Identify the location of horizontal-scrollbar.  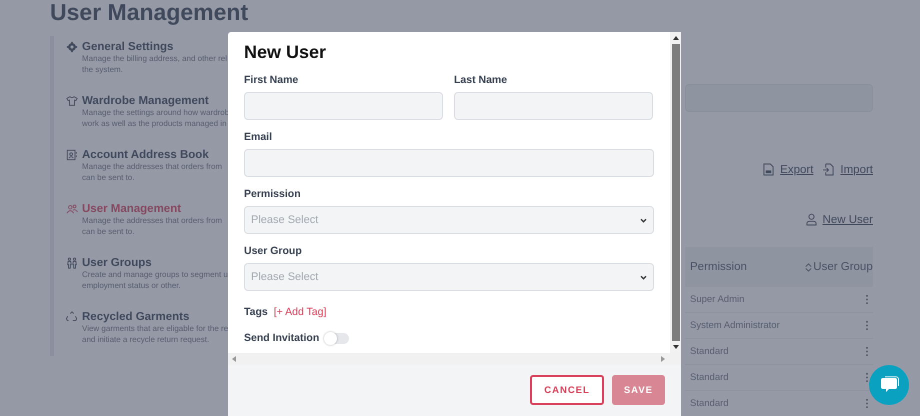
(454, 359).